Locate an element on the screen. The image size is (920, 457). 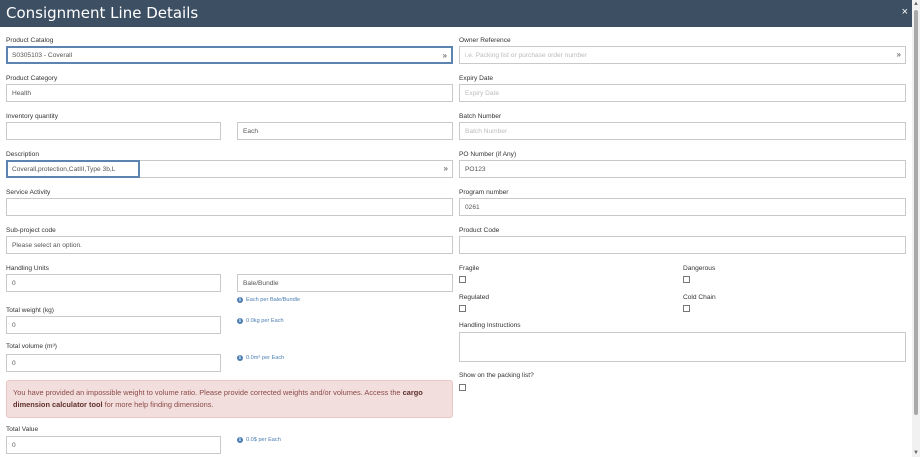
handling-units-value: 0 is located at coordinates (14, 283).